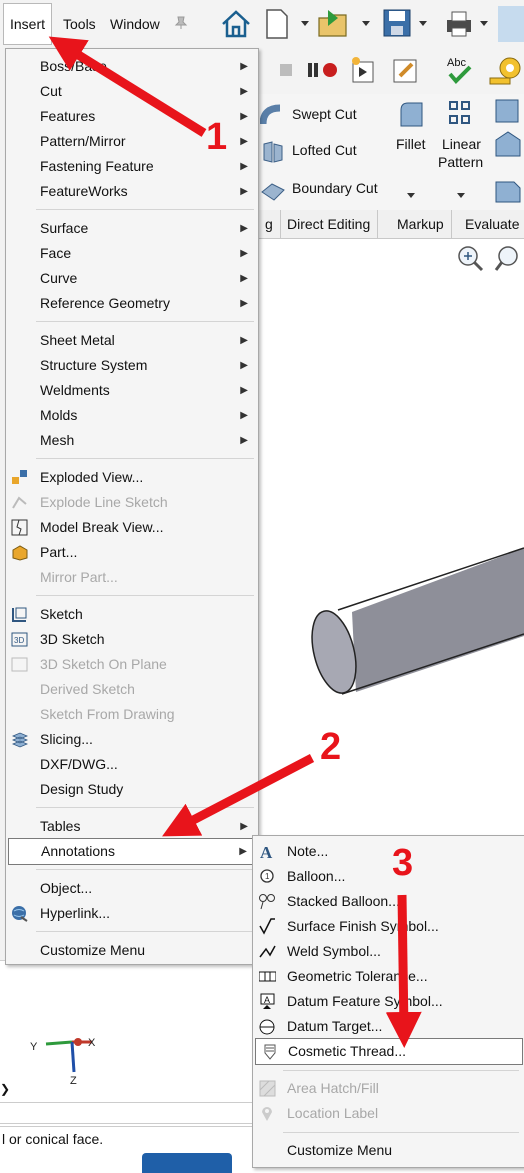 This screenshot has height=1173, width=524. What do you see at coordinates (331, 747) in the screenshot?
I see `callout-number-2: 2` at bounding box center [331, 747].